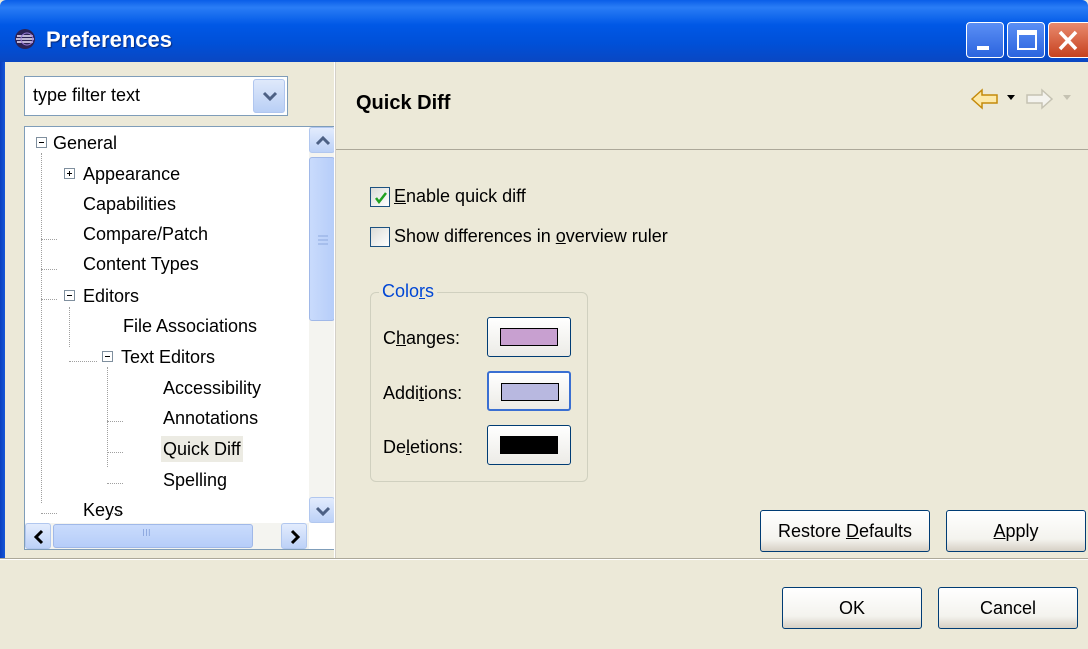  What do you see at coordinates (544, 603) in the screenshot?
I see `dialog-button-bar: OK Cancel` at bounding box center [544, 603].